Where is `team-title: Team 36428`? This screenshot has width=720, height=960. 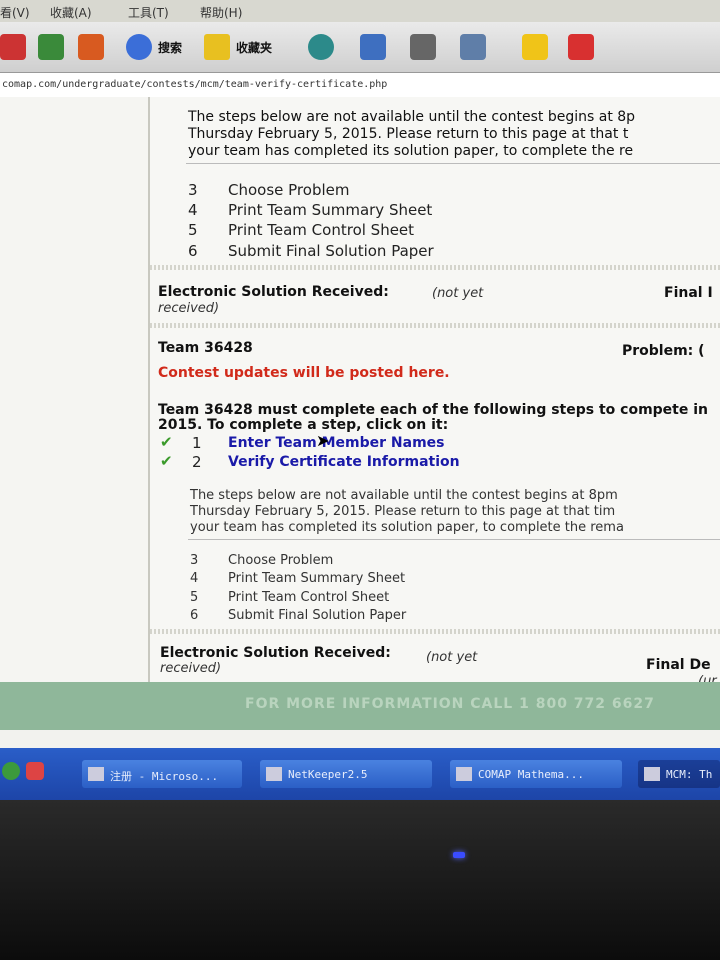 team-title: Team 36428 is located at coordinates (205, 348).